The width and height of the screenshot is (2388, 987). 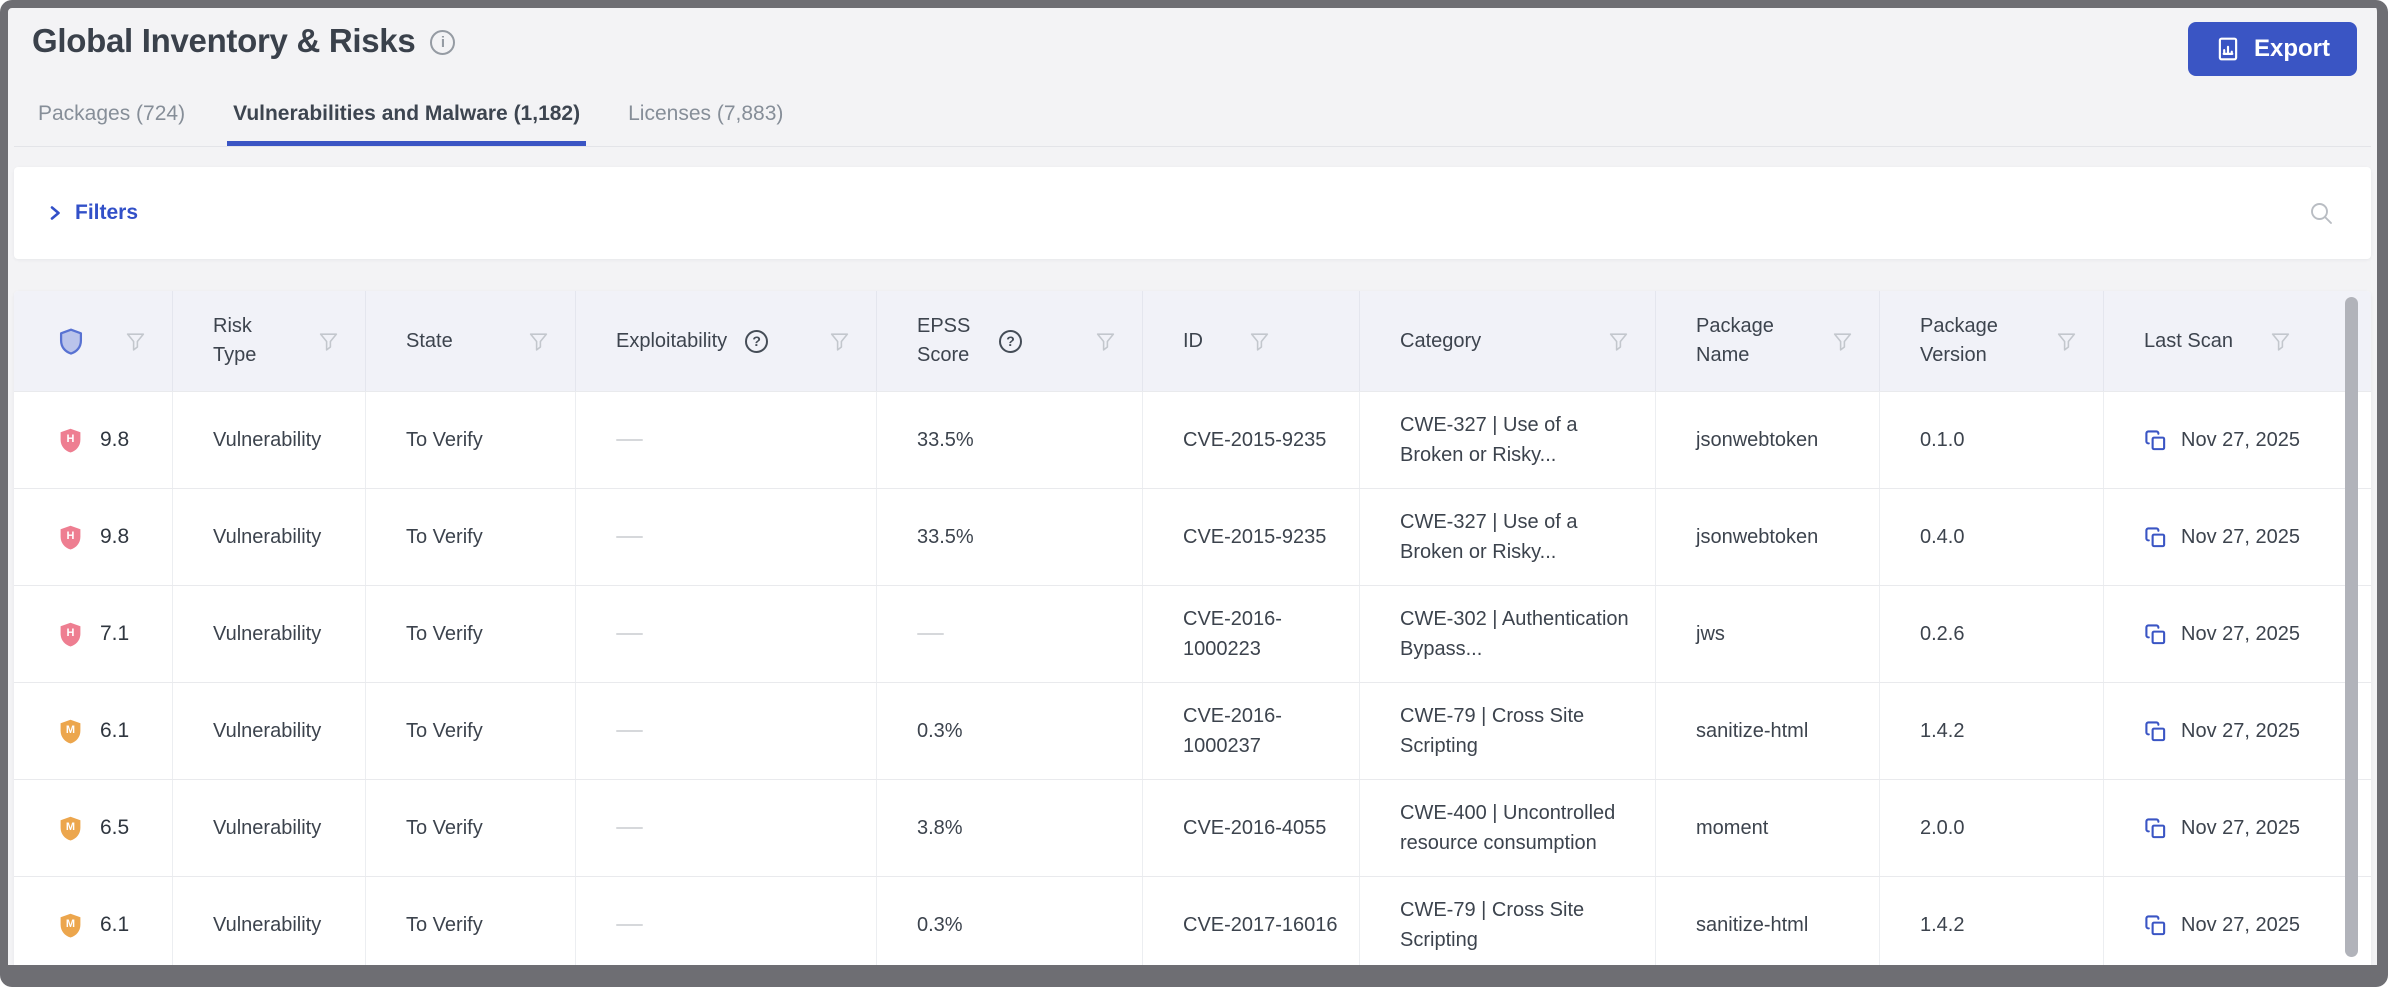 What do you see at coordinates (115, 633) in the screenshot?
I see `severity-score: 7.1` at bounding box center [115, 633].